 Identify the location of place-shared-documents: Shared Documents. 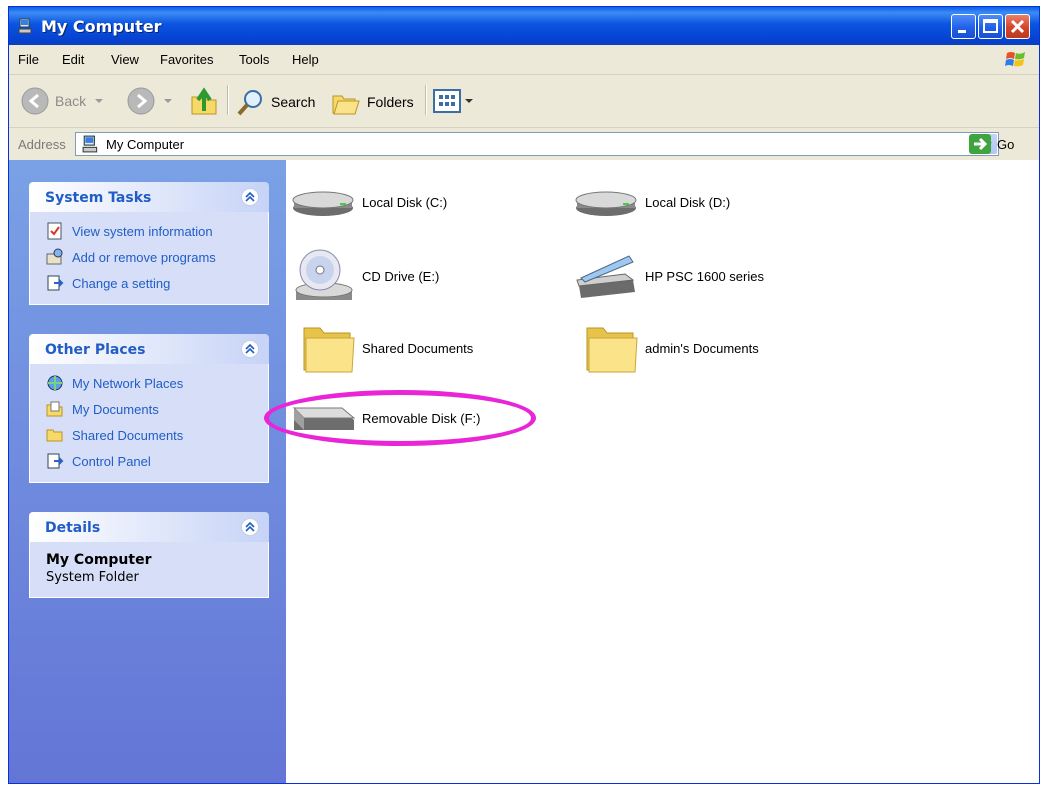
(149, 435).